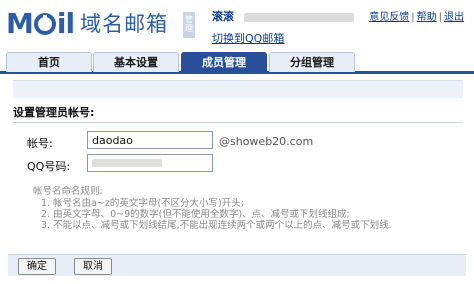 The height and width of the screenshot is (284, 474). Describe the element at coordinates (238, 122) in the screenshot. I see `section-divider` at that location.